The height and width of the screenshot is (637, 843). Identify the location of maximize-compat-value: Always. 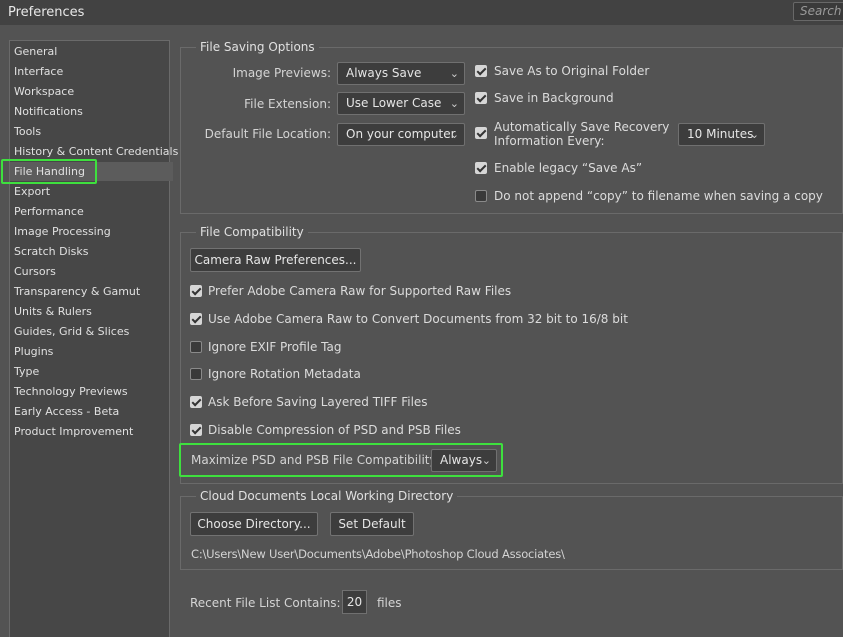
(461, 460).